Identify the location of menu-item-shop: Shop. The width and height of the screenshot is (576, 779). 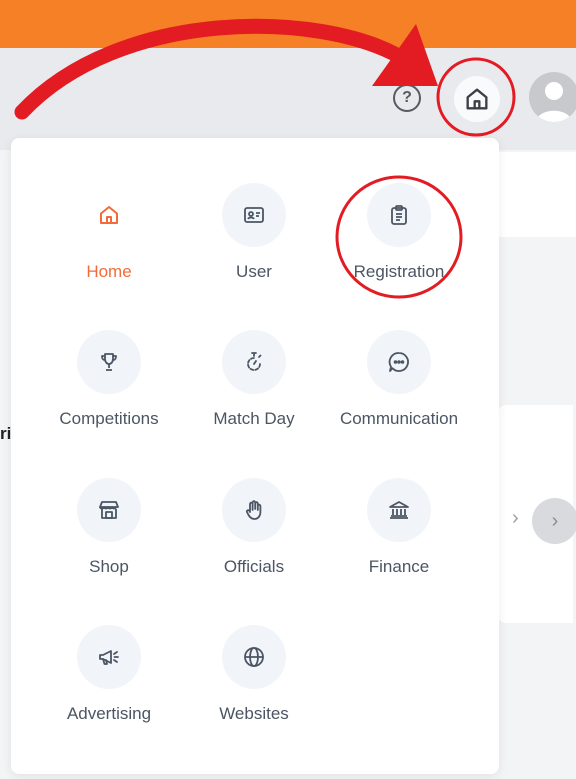
(109, 533).